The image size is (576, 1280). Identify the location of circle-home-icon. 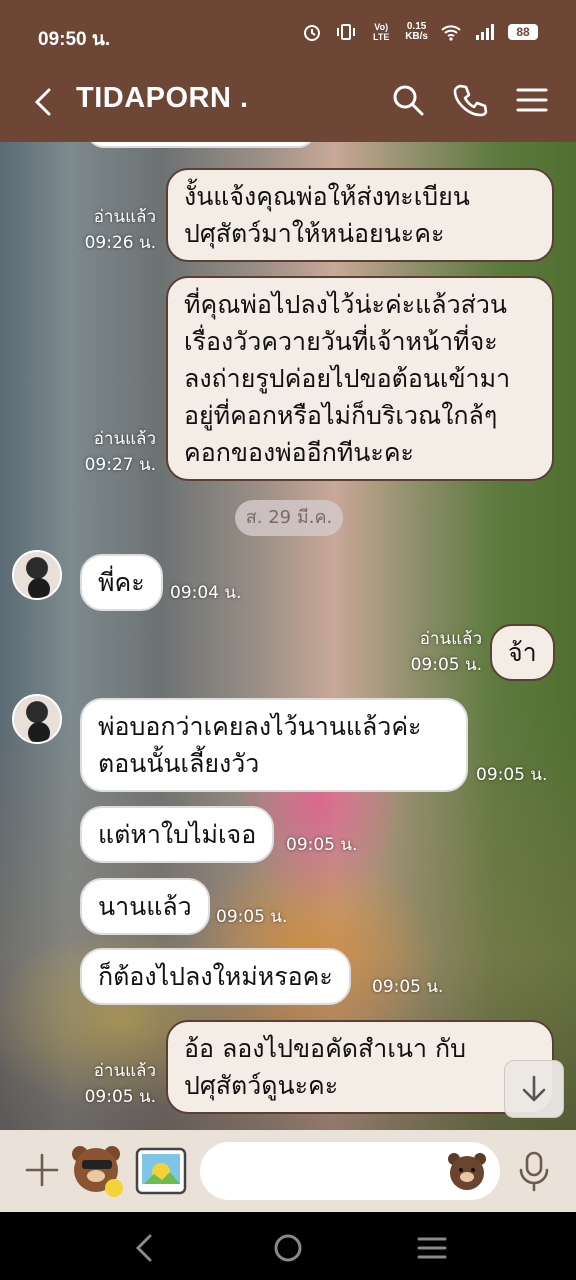
(288, 1248).